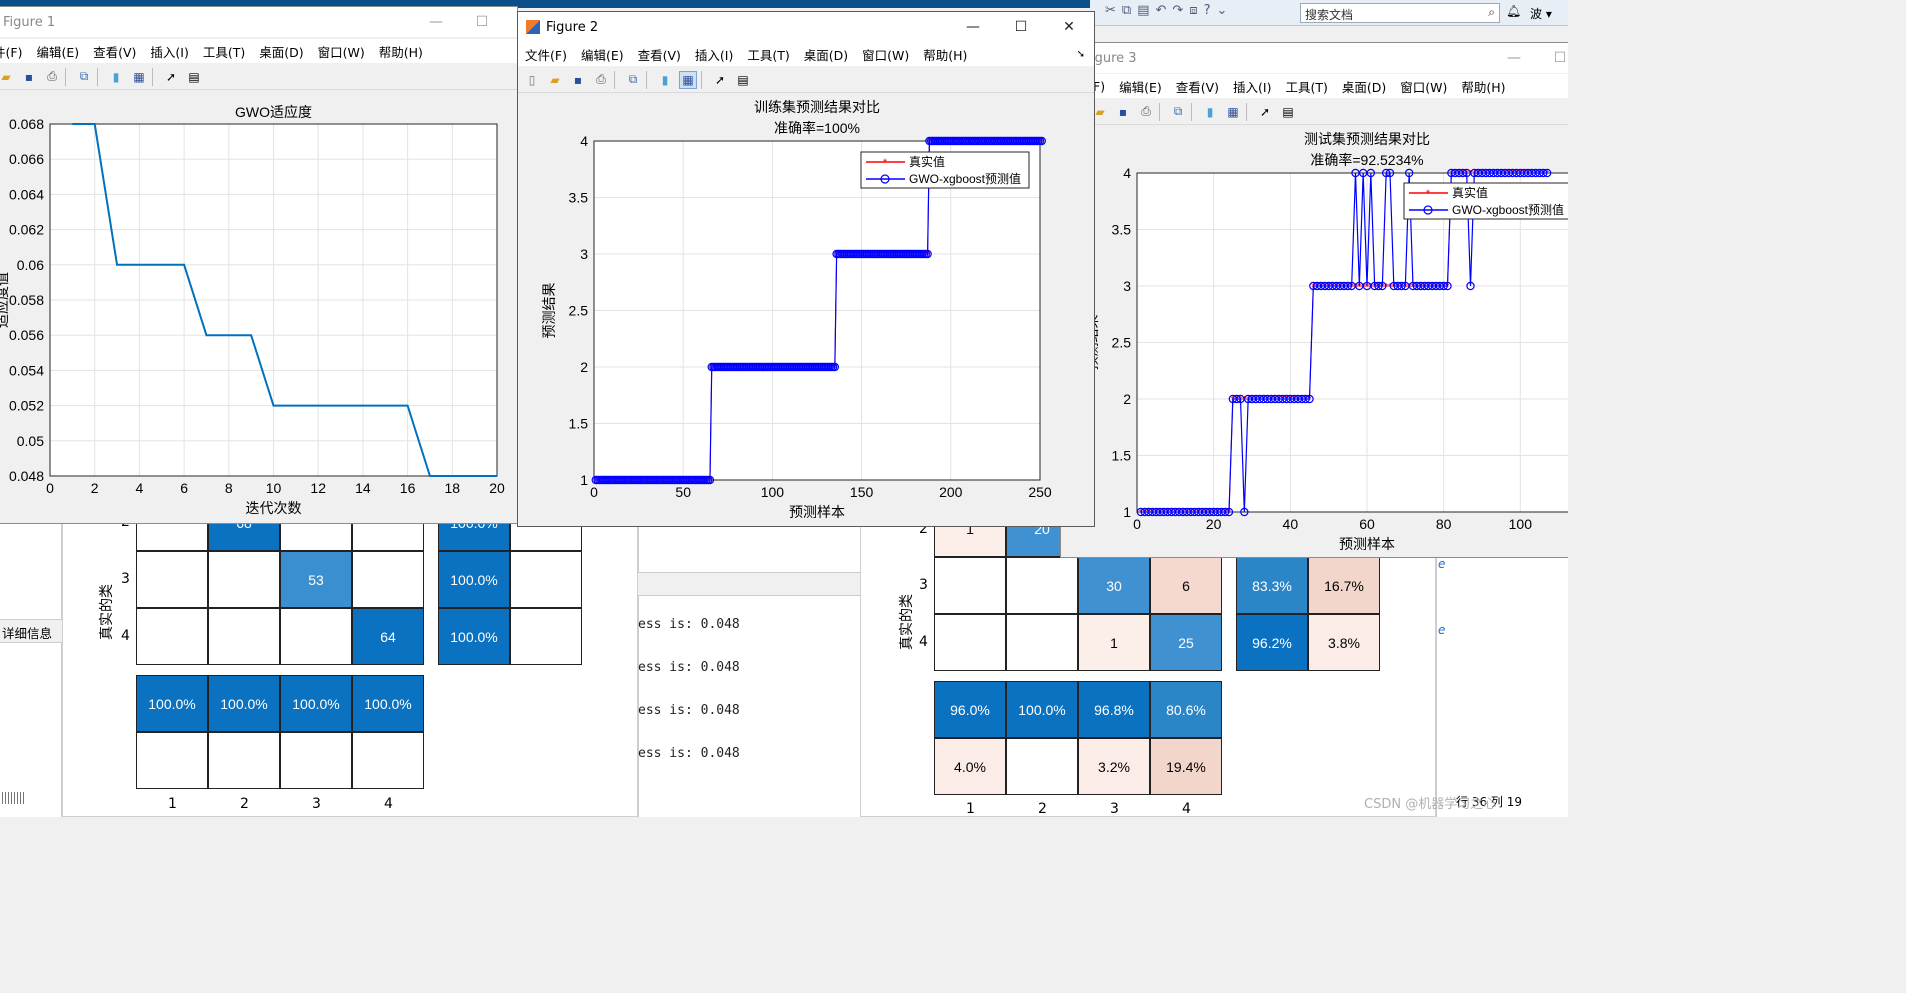  What do you see at coordinates (1444, 524) in the screenshot?
I see `x-tick-label: 80` at bounding box center [1444, 524].